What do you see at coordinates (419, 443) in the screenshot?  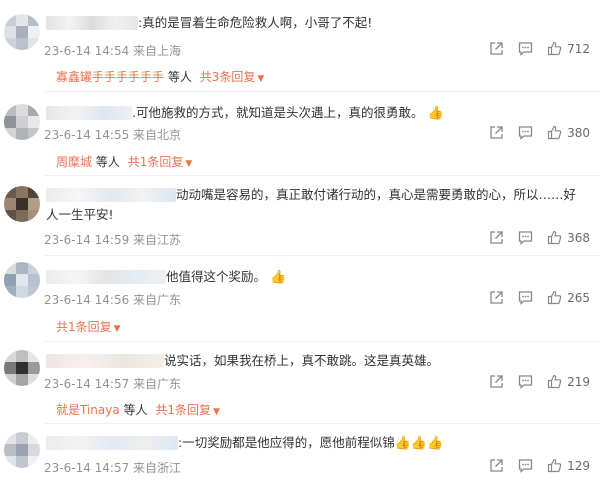 I see `thumbs-up-emoji-icon: 👍👍👍` at bounding box center [419, 443].